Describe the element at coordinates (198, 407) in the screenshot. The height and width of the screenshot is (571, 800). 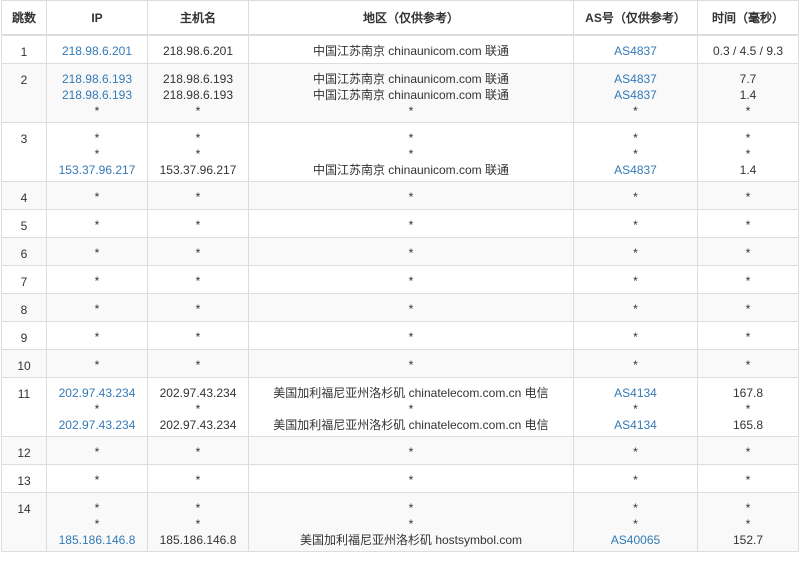
I see `host-cell: 202.97.43.234 * 202.97.43.234` at that location.